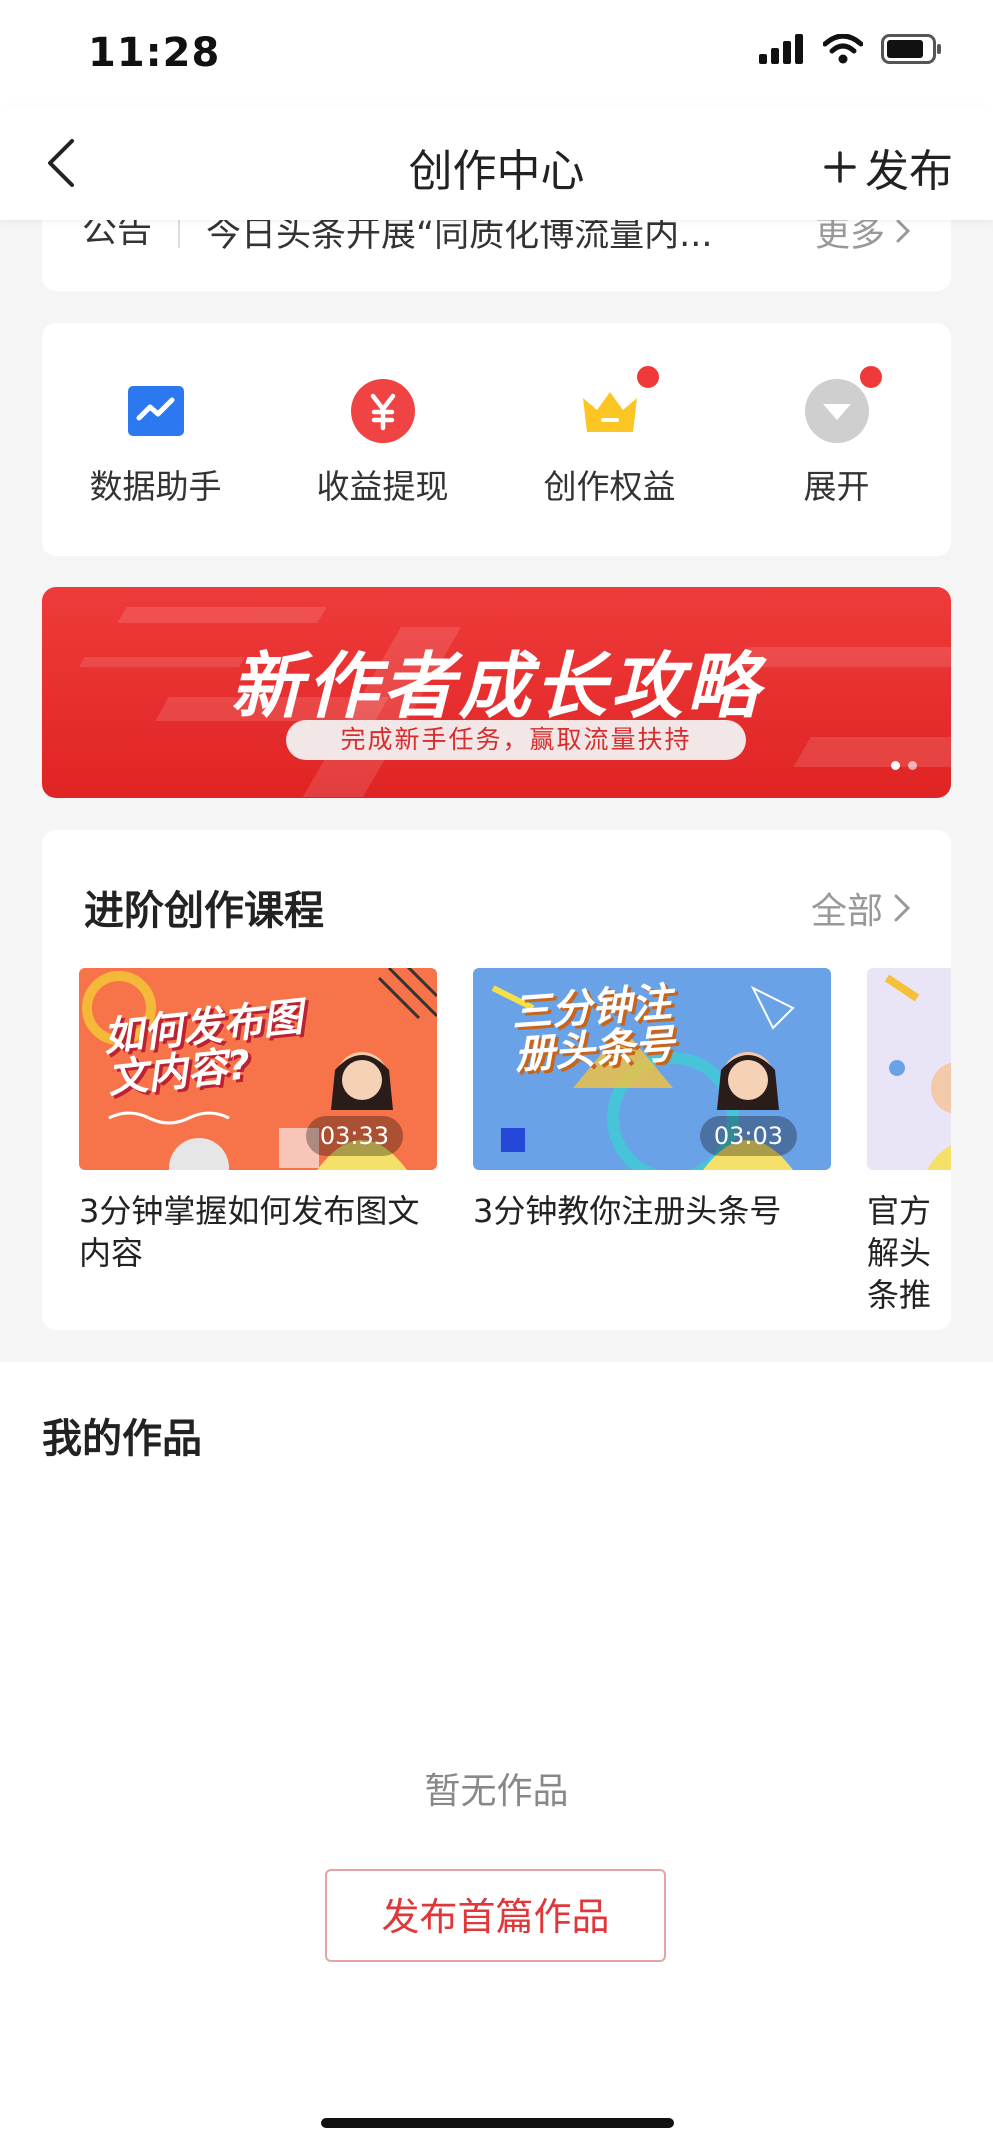 This screenshot has height=2150, width=993. I want to click on courses-all-link: 全部, so click(861, 908).